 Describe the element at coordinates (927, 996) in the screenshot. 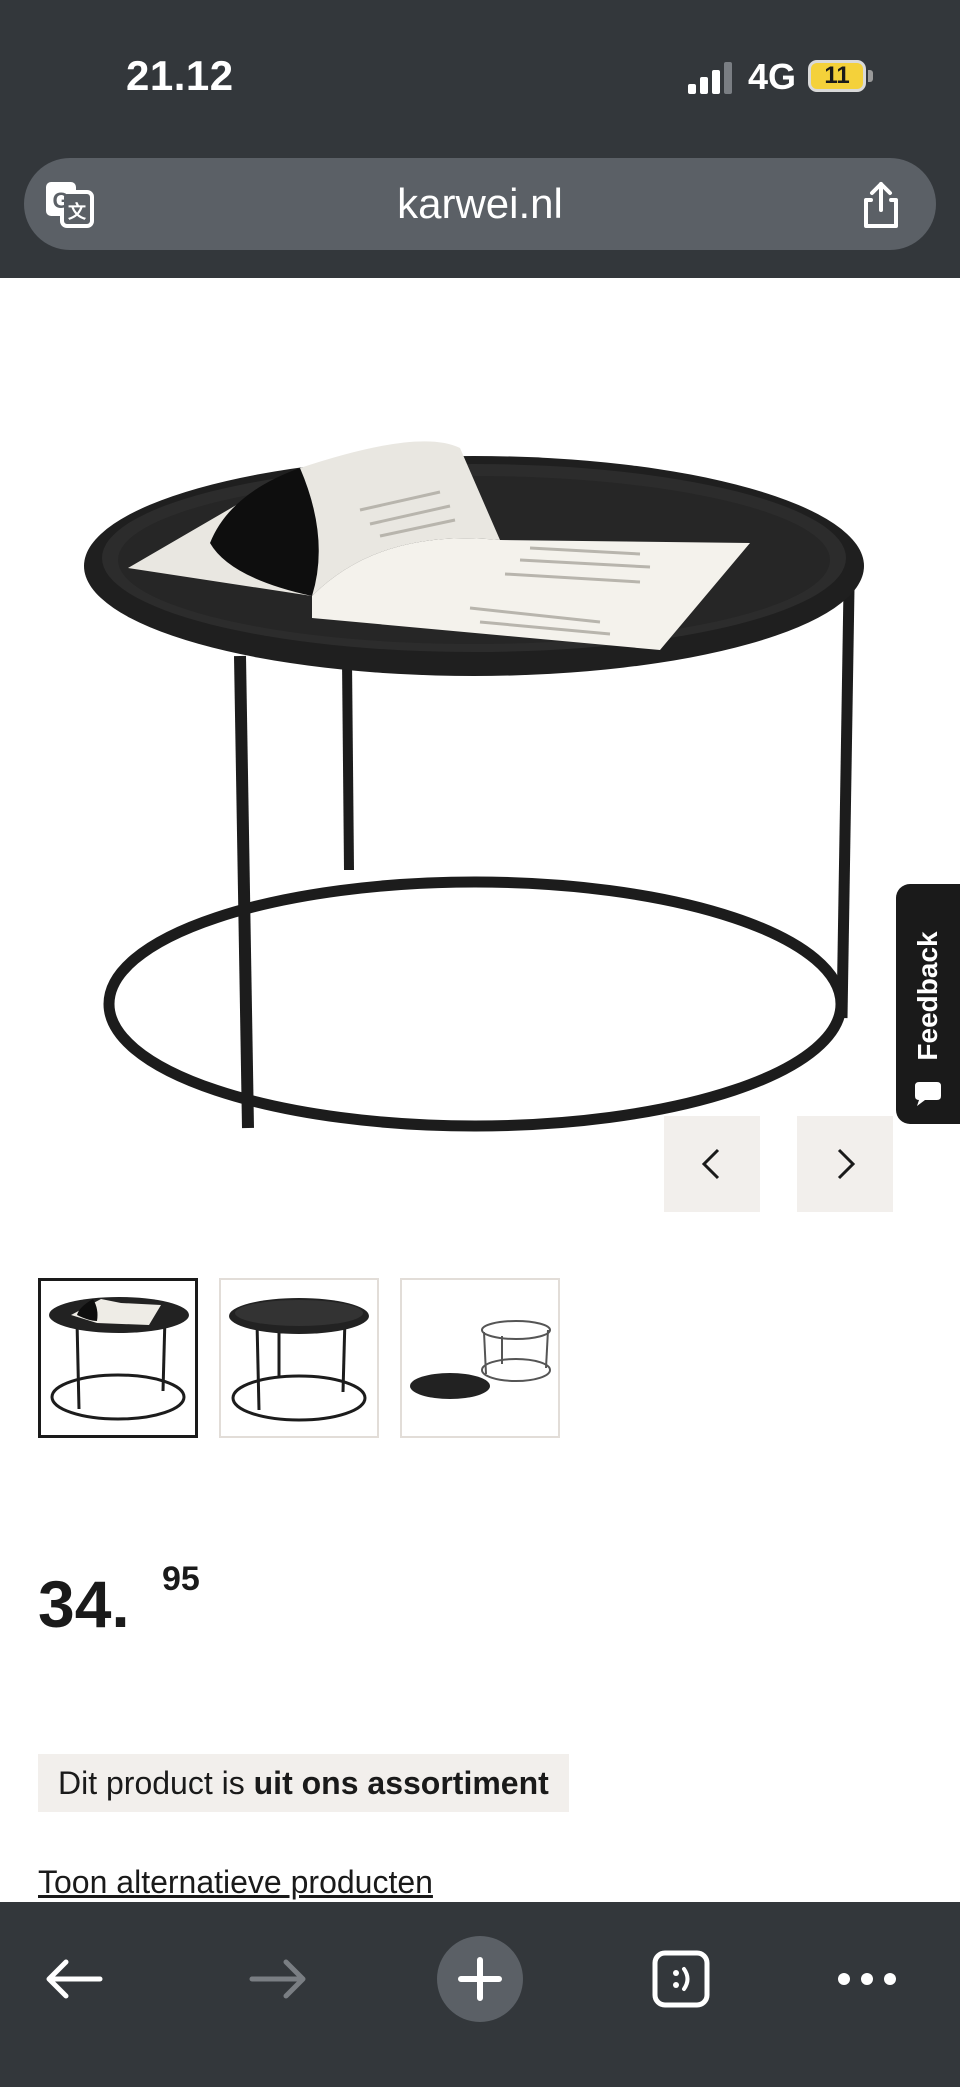

I see `feedback-label: Feedback` at that location.